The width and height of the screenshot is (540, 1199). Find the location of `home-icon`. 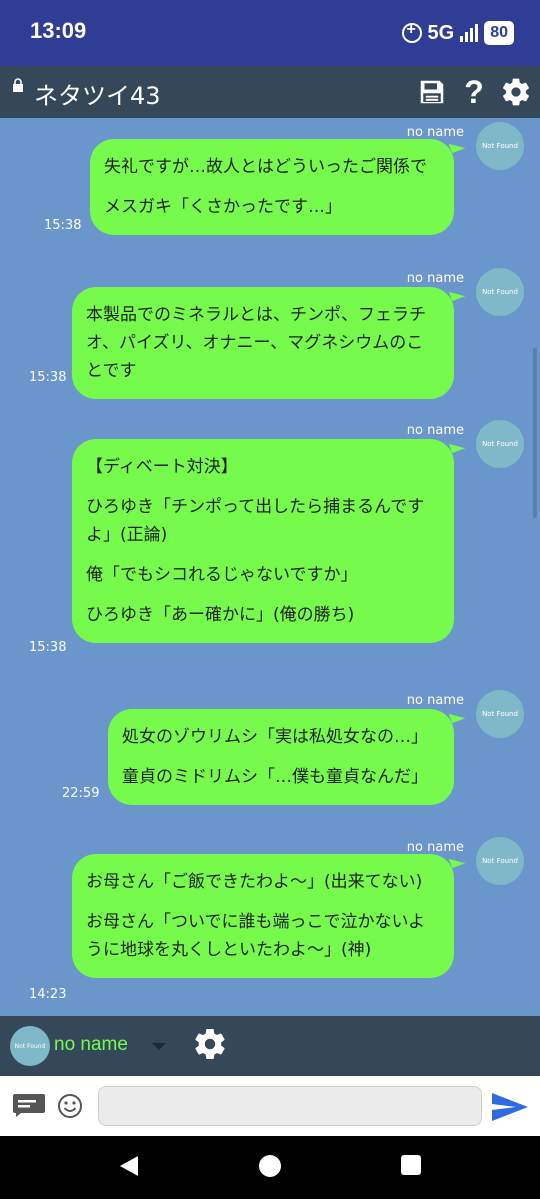

home-icon is located at coordinates (270, 1166).